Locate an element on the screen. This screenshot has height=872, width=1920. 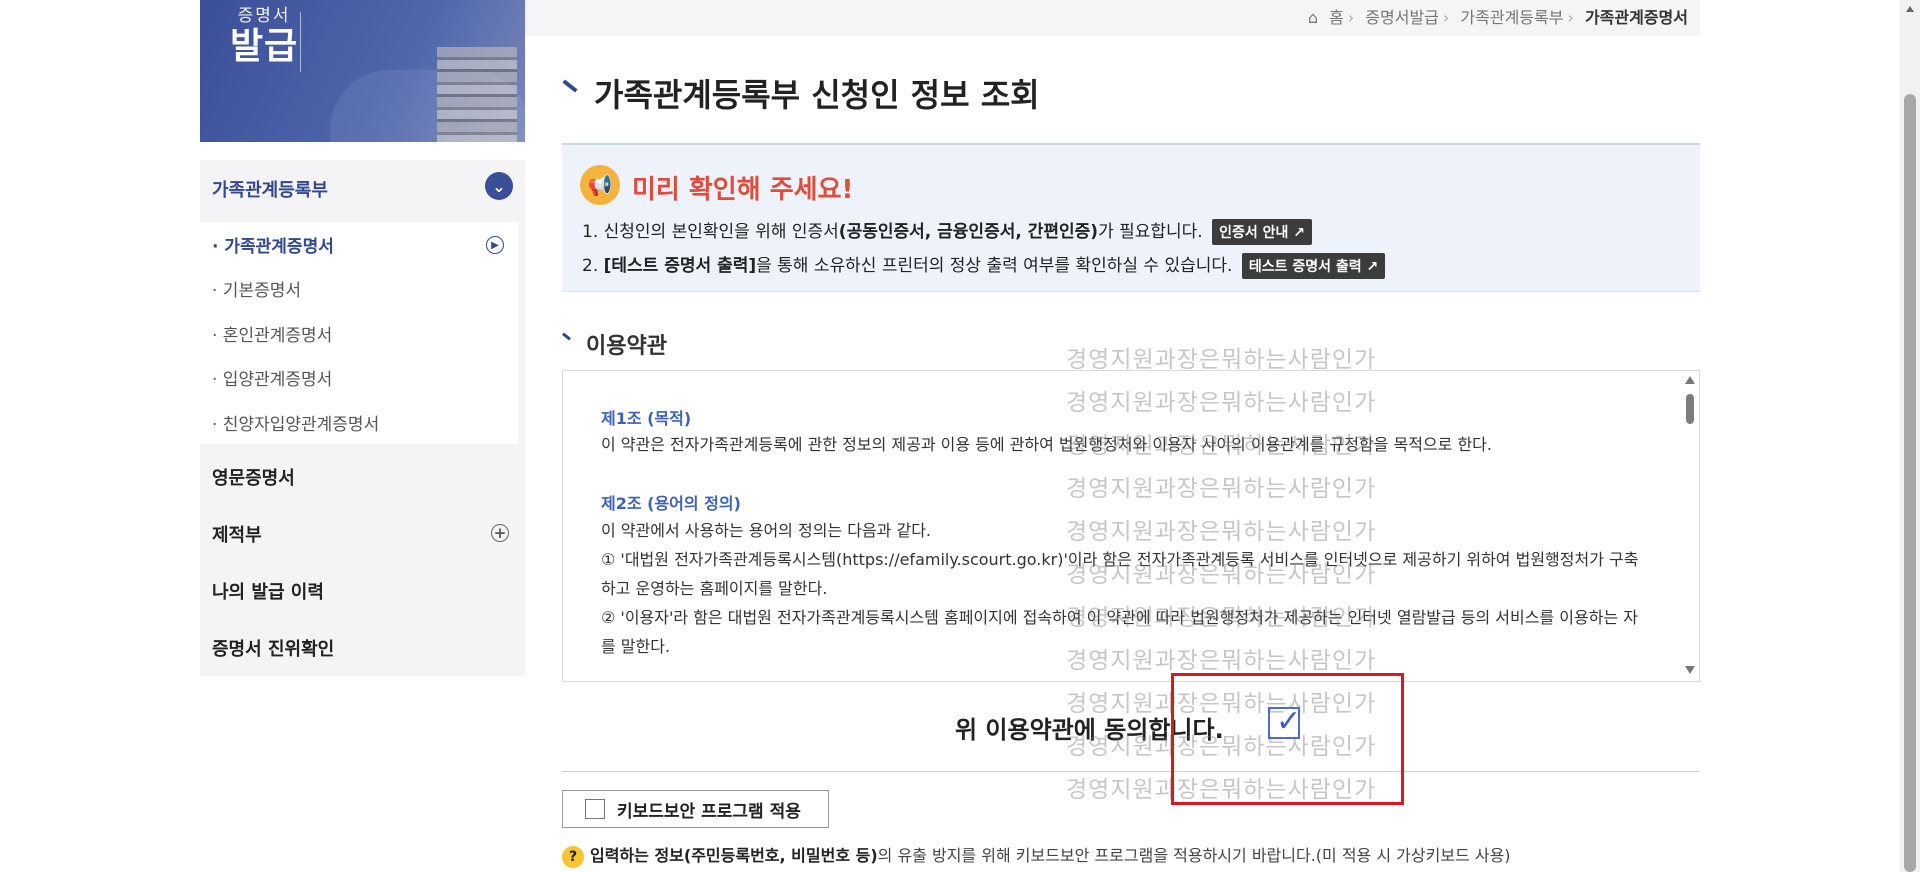
notice-text: 1. 신청인의 본인확인을 위해 인증서 is located at coordinates (710, 232).